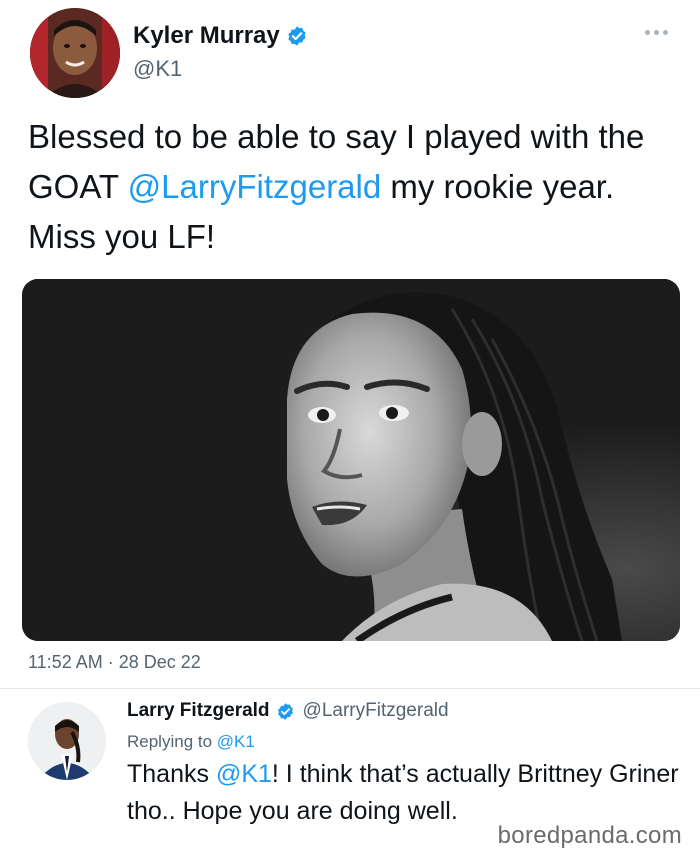 The width and height of the screenshot is (700, 858). What do you see at coordinates (206, 36) in the screenshot?
I see `author-display-name: Kyler Murray` at bounding box center [206, 36].